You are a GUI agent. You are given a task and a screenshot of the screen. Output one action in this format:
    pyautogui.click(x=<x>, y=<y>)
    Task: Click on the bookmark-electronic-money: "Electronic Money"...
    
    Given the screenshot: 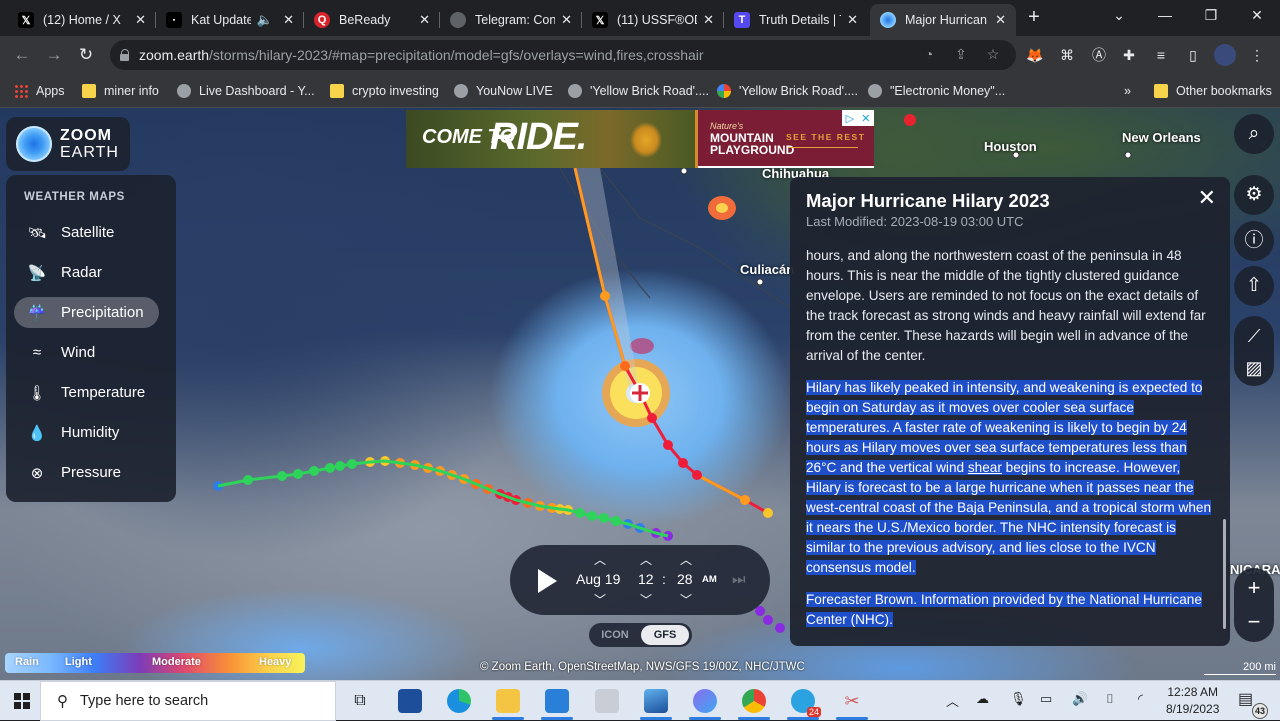 What is the action you would take?
    pyautogui.click(x=936, y=91)
    